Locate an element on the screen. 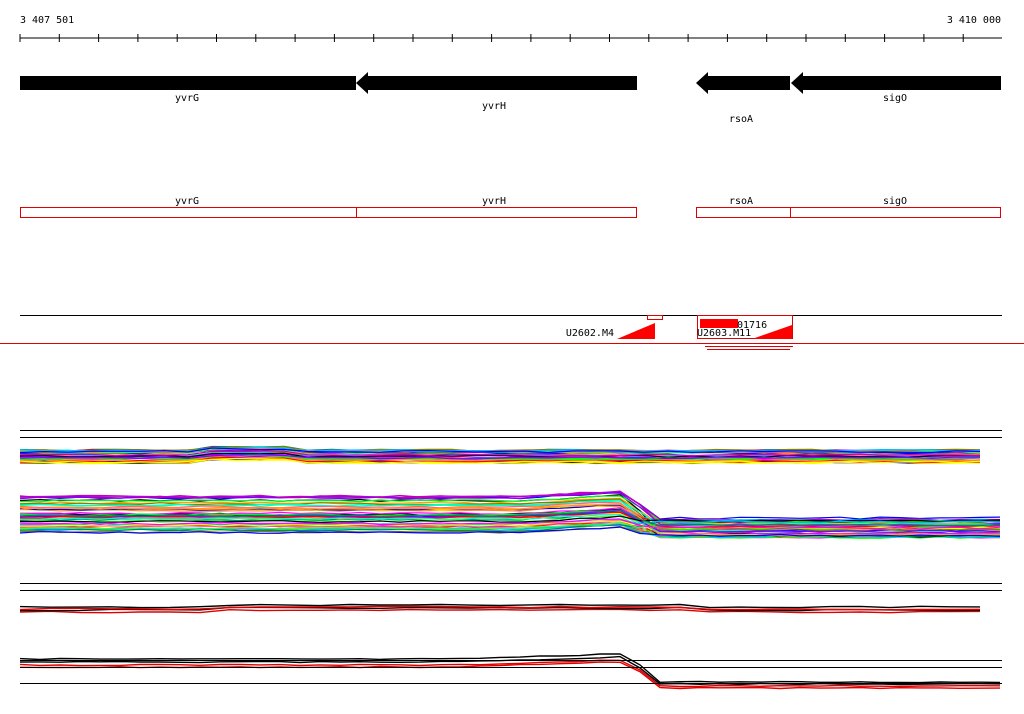  gene-label: yvrG is located at coordinates (187, 98).